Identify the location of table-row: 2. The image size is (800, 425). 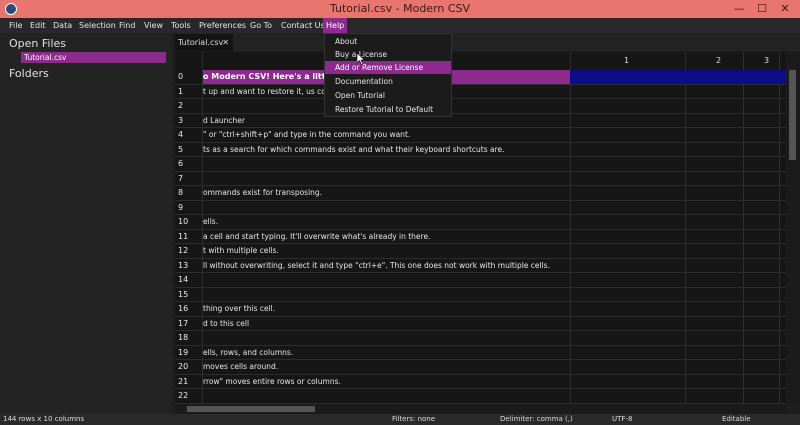
(480, 106).